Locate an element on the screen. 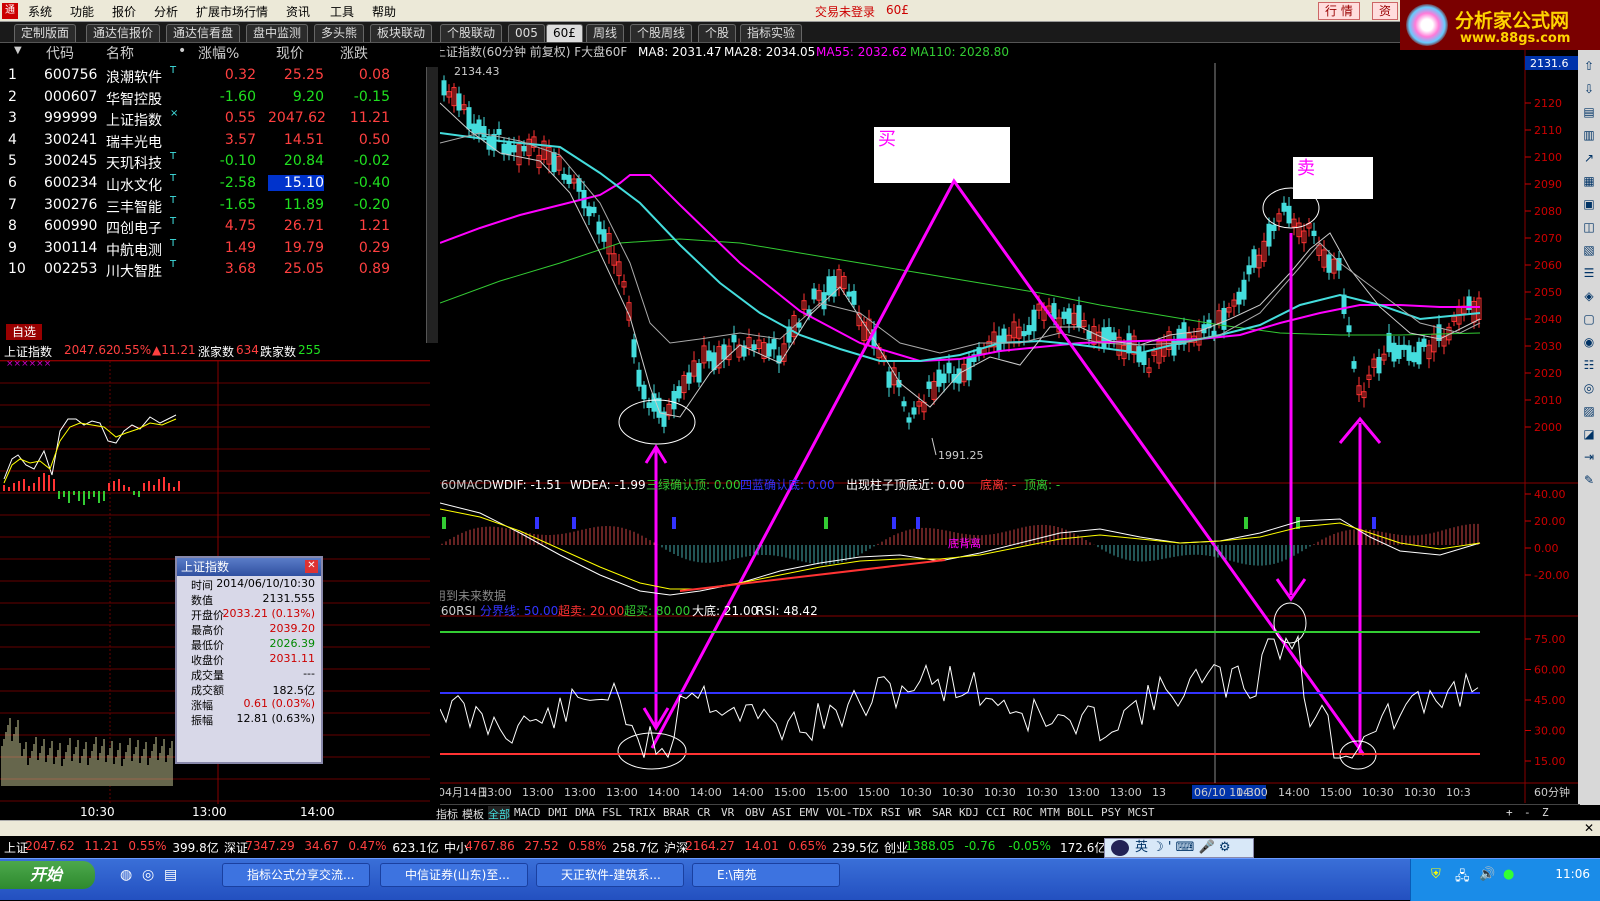  col-header-change: 涨跌 is located at coordinates (354, 53).